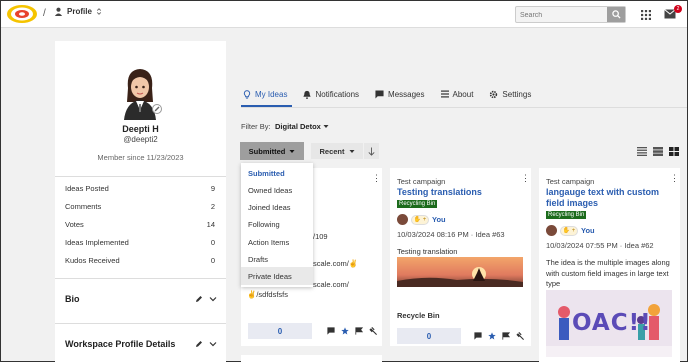  I want to click on profile-switcher: Profile, so click(78, 11).